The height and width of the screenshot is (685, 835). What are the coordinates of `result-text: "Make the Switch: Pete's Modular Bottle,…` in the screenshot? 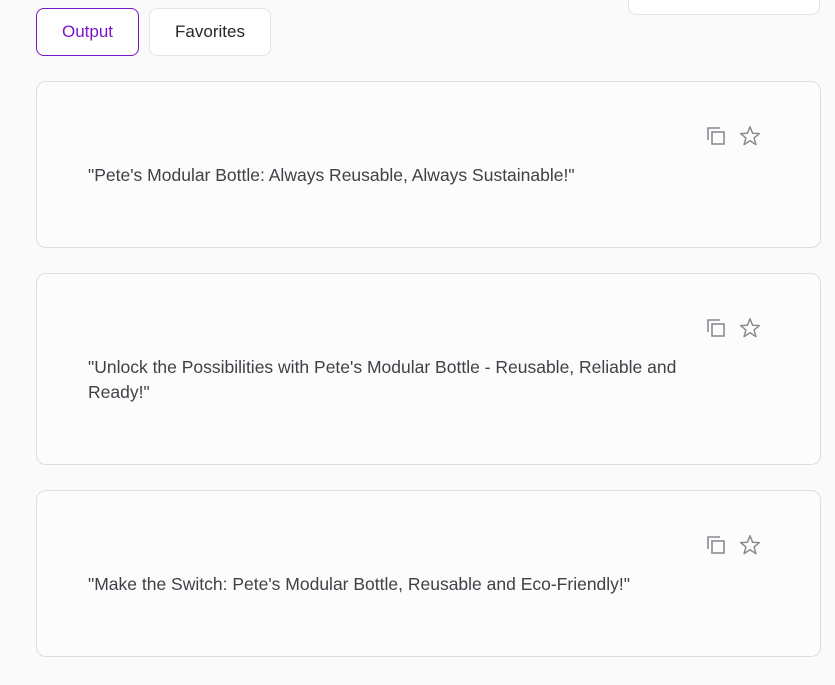 It's located at (359, 584).